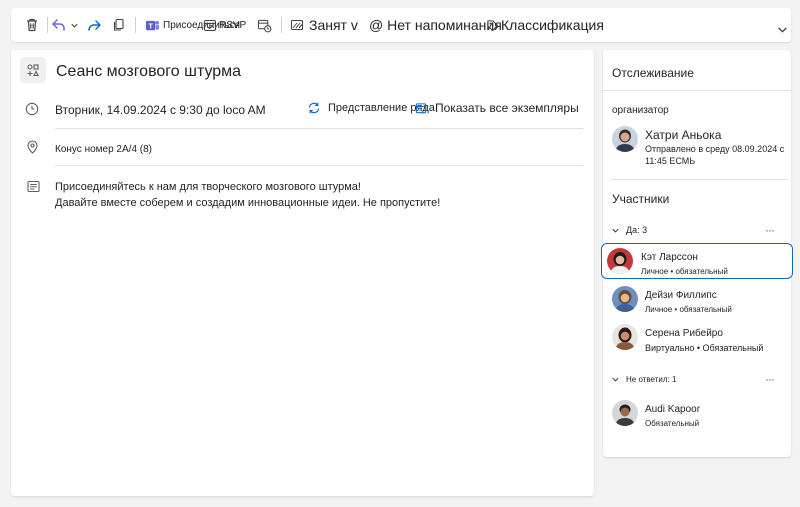 This screenshot has width=800, height=507. I want to click on recurrence-icon, so click(314, 108).